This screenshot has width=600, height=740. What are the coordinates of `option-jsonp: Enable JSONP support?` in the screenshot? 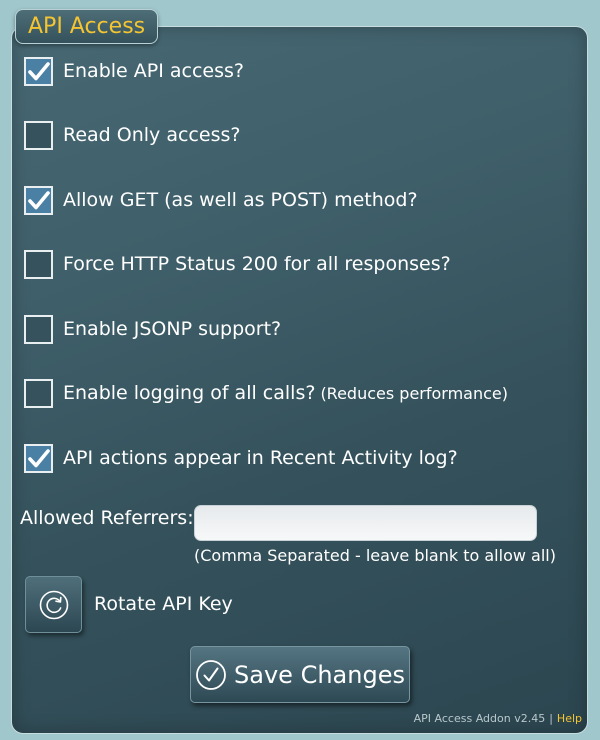 It's located at (152, 329).